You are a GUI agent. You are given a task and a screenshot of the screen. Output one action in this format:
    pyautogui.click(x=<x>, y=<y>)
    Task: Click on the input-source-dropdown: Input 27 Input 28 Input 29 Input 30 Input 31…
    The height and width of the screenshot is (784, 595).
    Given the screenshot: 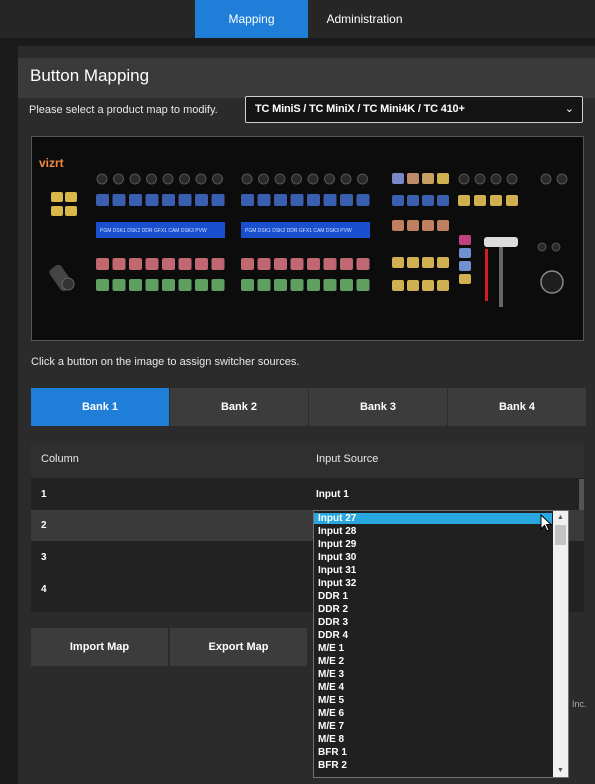 What is the action you would take?
    pyautogui.click(x=441, y=644)
    